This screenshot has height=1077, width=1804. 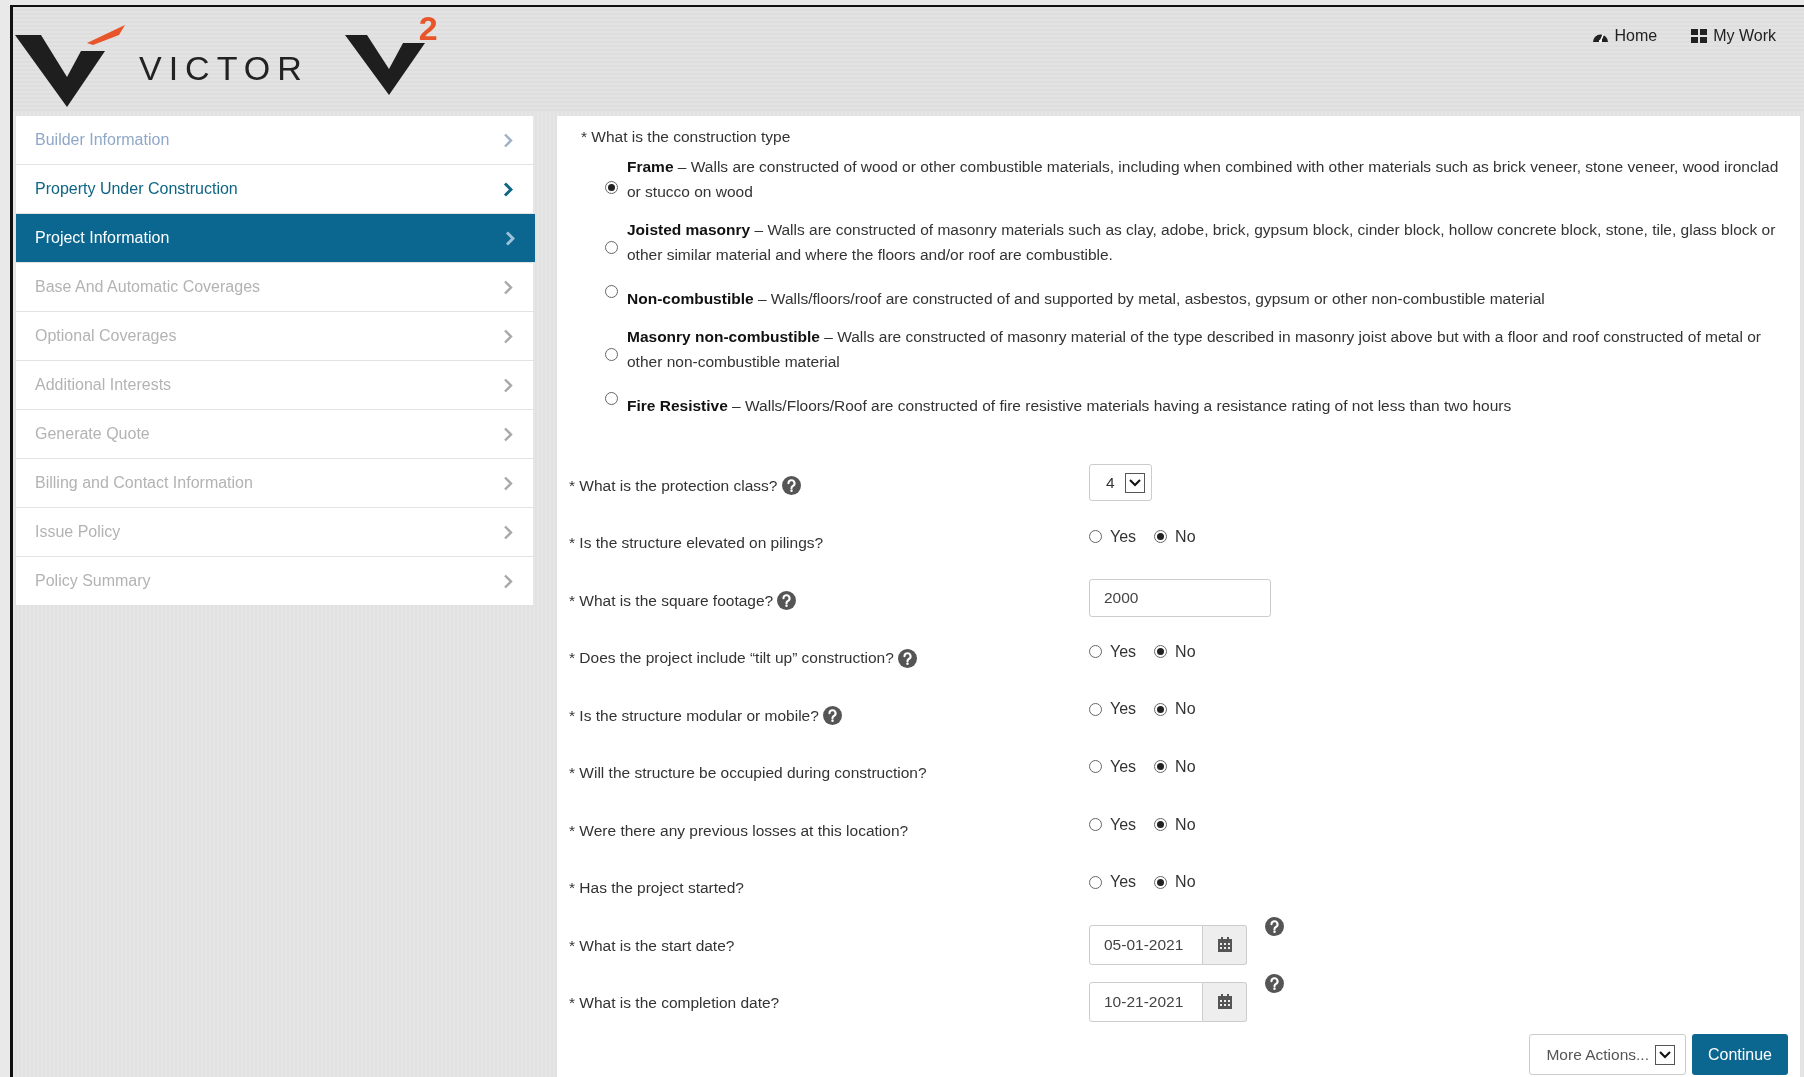 I want to click on question-label: * What is the completion date?, so click(x=674, y=1003).